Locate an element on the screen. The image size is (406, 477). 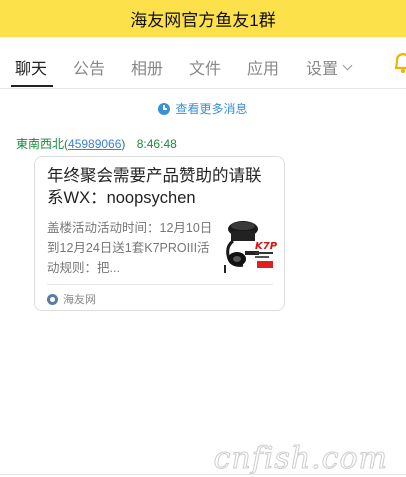
thumb-brand-text: K7P is located at coordinates (266, 246).